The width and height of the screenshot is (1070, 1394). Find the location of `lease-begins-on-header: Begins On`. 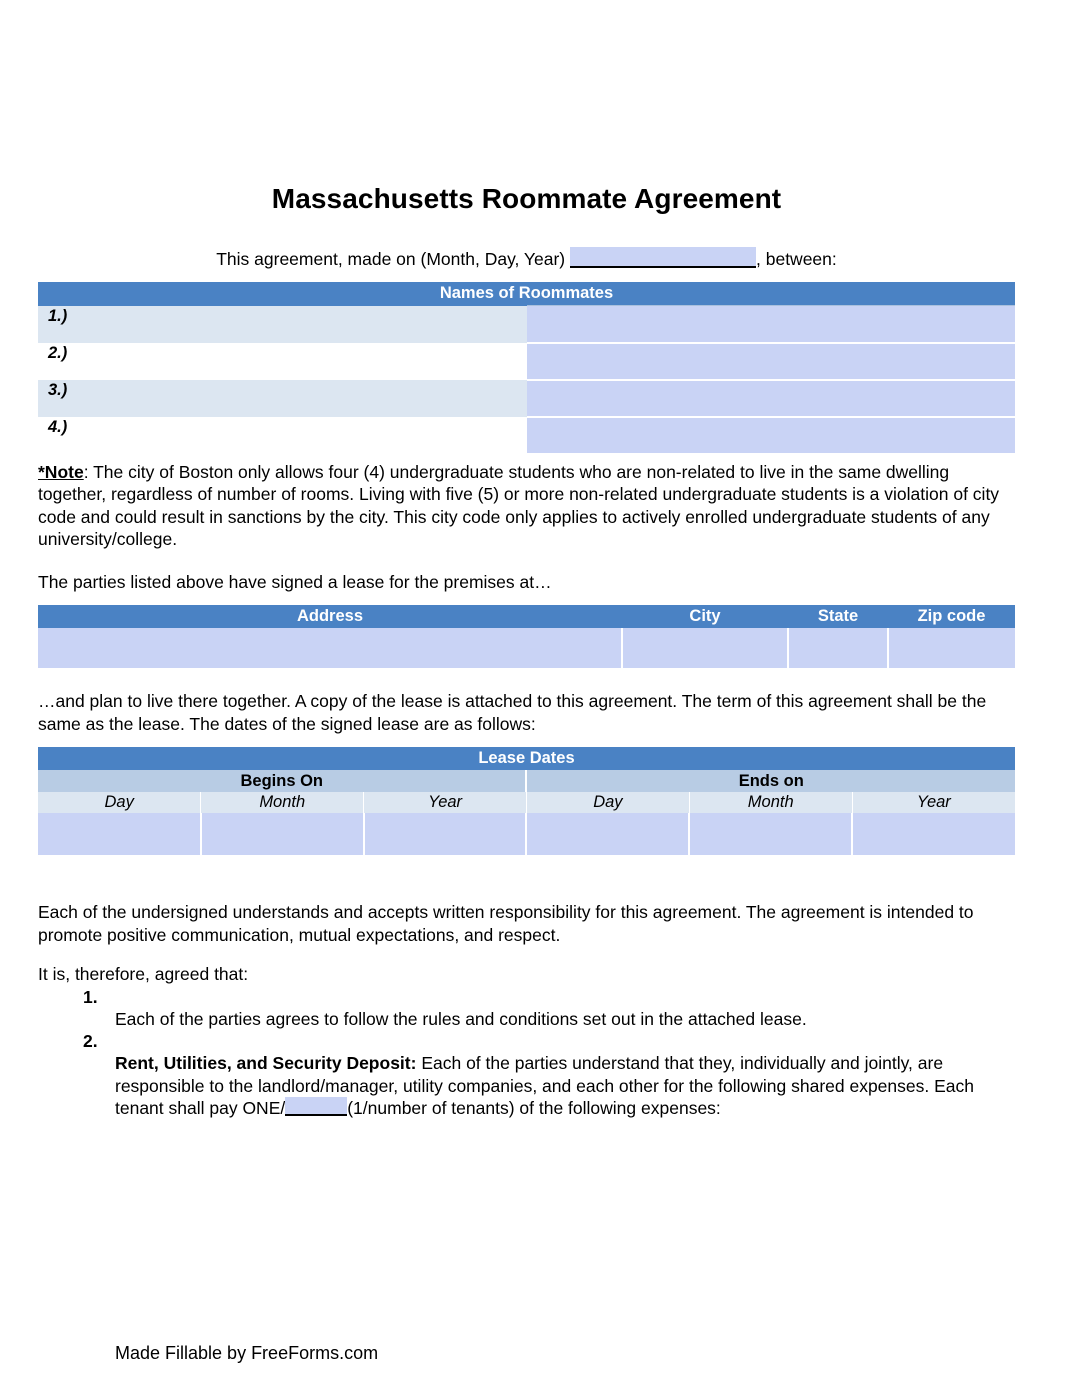

lease-begins-on-header: Begins On is located at coordinates (283, 781).